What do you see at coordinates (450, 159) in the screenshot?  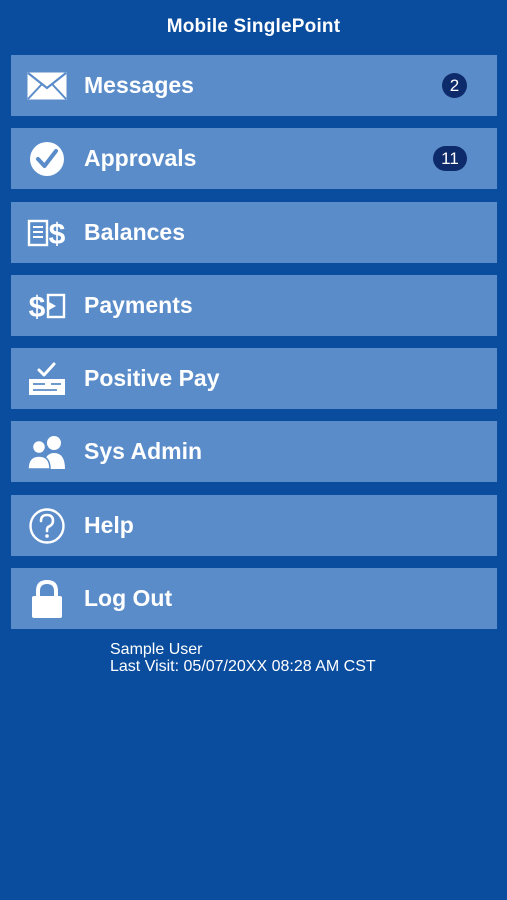 I see `pending-count-badge: 11` at bounding box center [450, 159].